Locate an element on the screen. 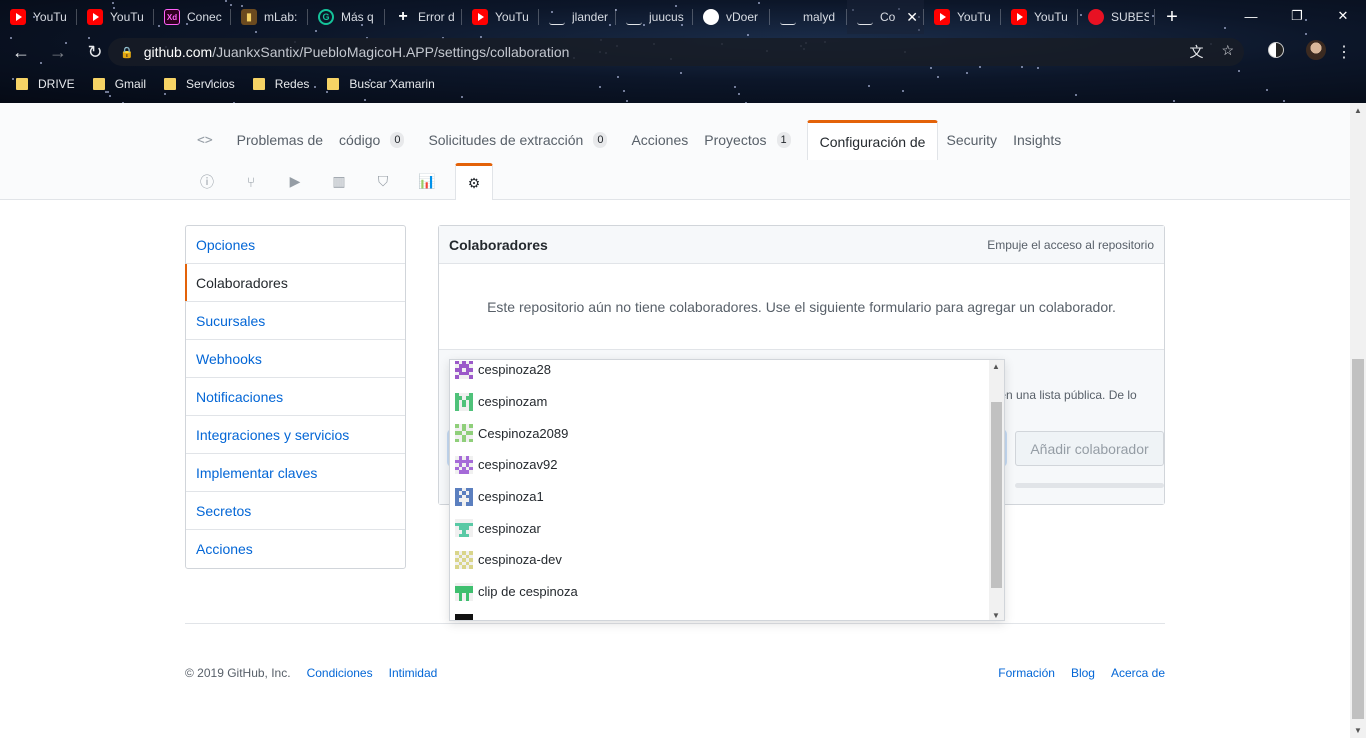 The height and width of the screenshot is (738, 1366). repo-tab: Solicitudes de extracción 0 is located at coordinates (521, 140).